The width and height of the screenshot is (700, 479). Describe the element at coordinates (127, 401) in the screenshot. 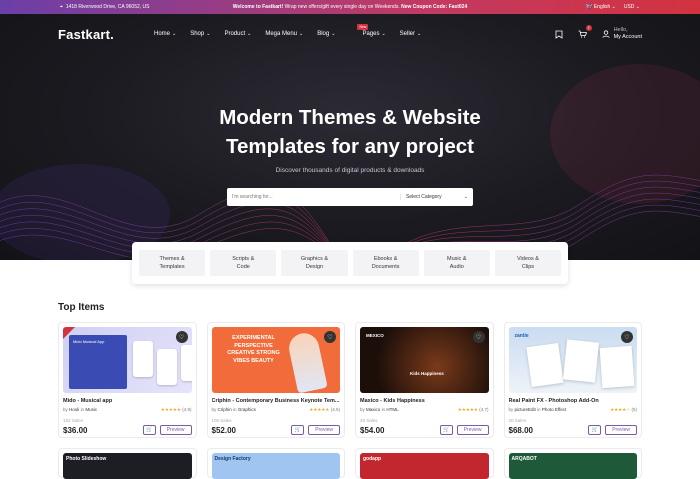

I see `product-title: Mido - Musical app` at that location.